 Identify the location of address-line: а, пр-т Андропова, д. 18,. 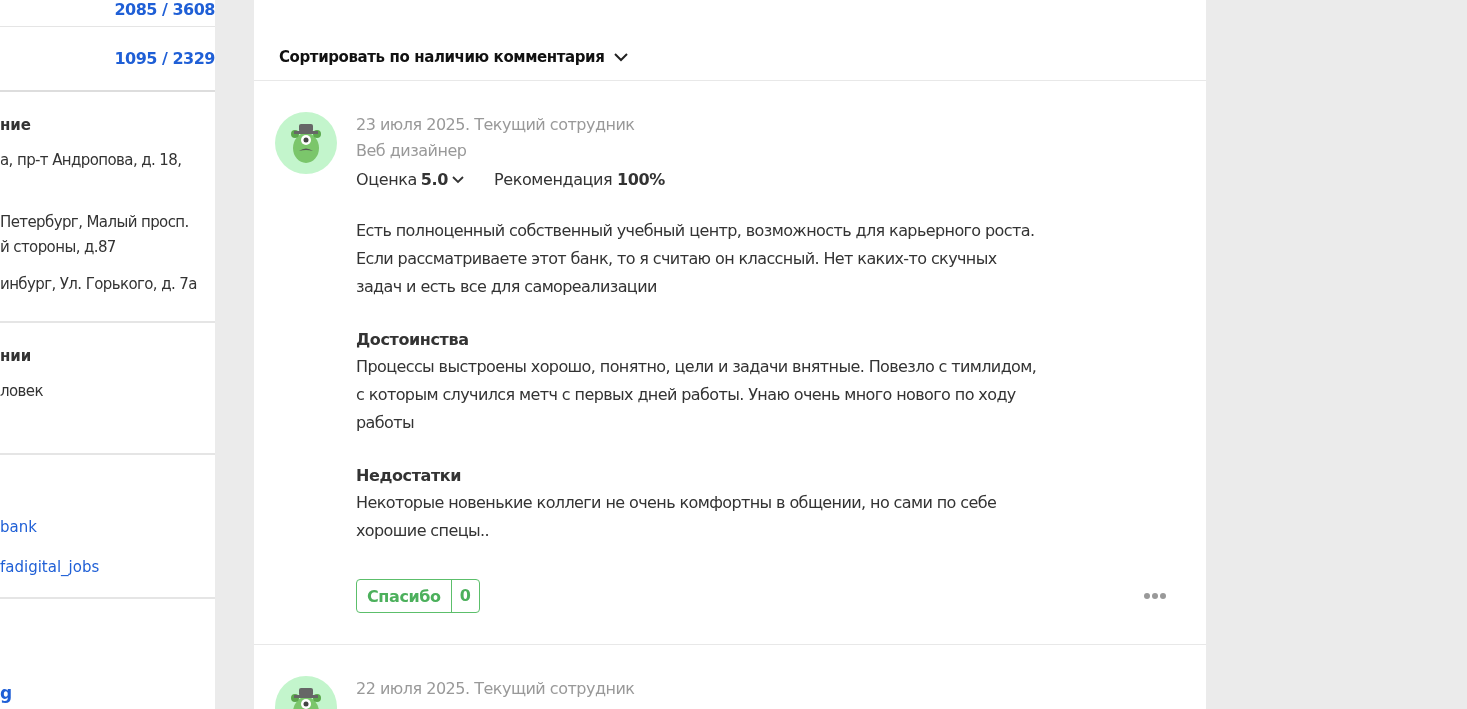
(91, 160).